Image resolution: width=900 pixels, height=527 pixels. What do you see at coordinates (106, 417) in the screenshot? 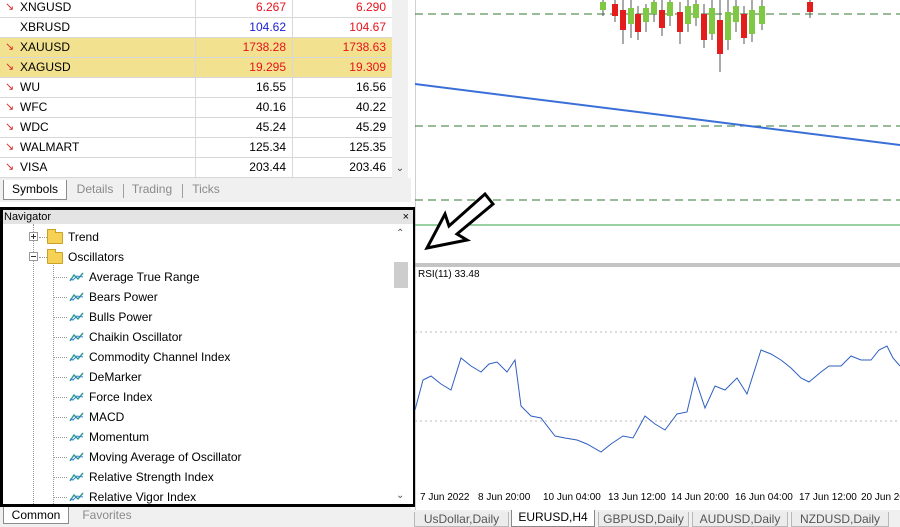
I see `navigator-item: MACD` at bounding box center [106, 417].